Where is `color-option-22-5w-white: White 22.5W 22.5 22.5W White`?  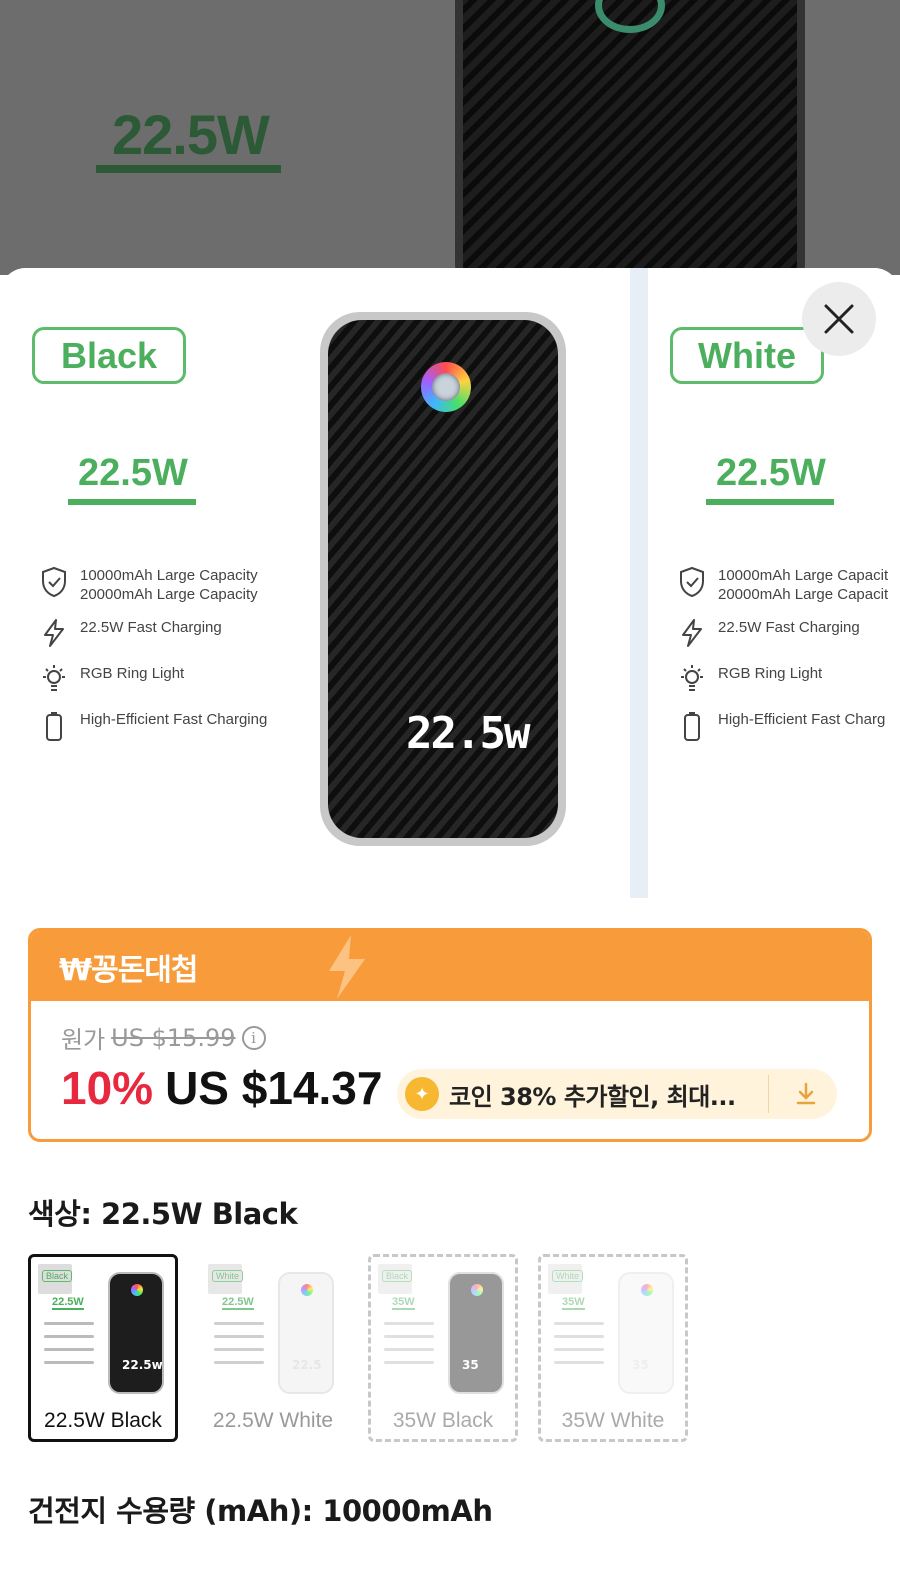
color-option-22-5w-white: White 22.5W 22.5 22.5W White is located at coordinates (273, 1348).